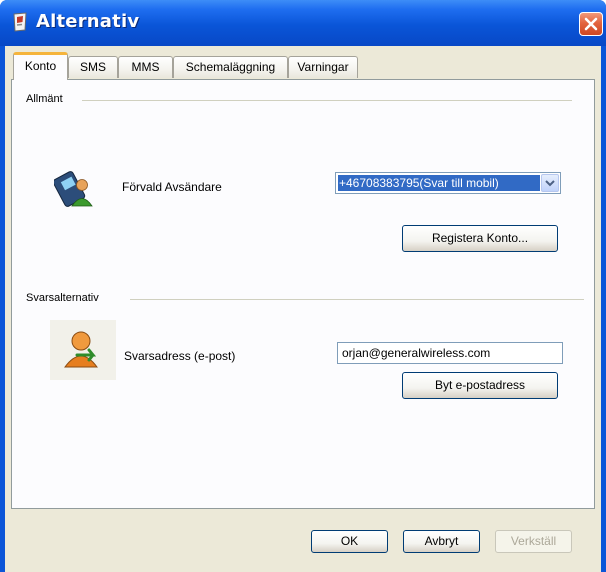  I want to click on title-bar: Alternativ, so click(303, 23).